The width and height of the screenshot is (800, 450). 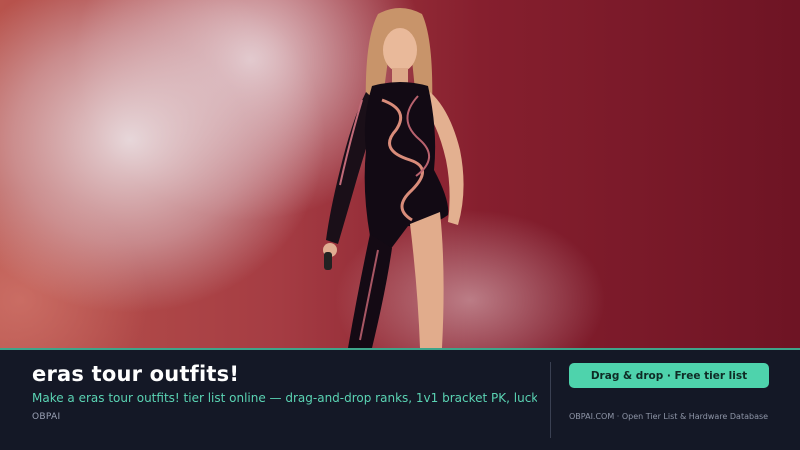 What do you see at coordinates (46, 417) in the screenshot?
I see `brand-label: OBPAI` at bounding box center [46, 417].